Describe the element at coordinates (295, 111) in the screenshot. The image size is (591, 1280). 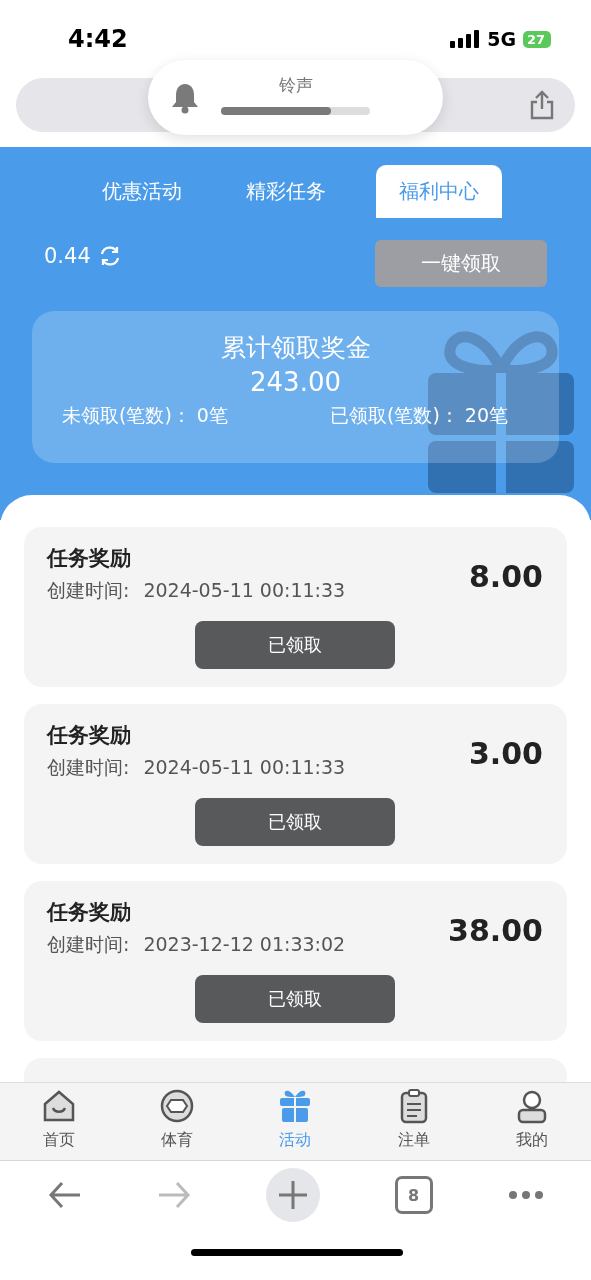
I see `volume-track` at that location.